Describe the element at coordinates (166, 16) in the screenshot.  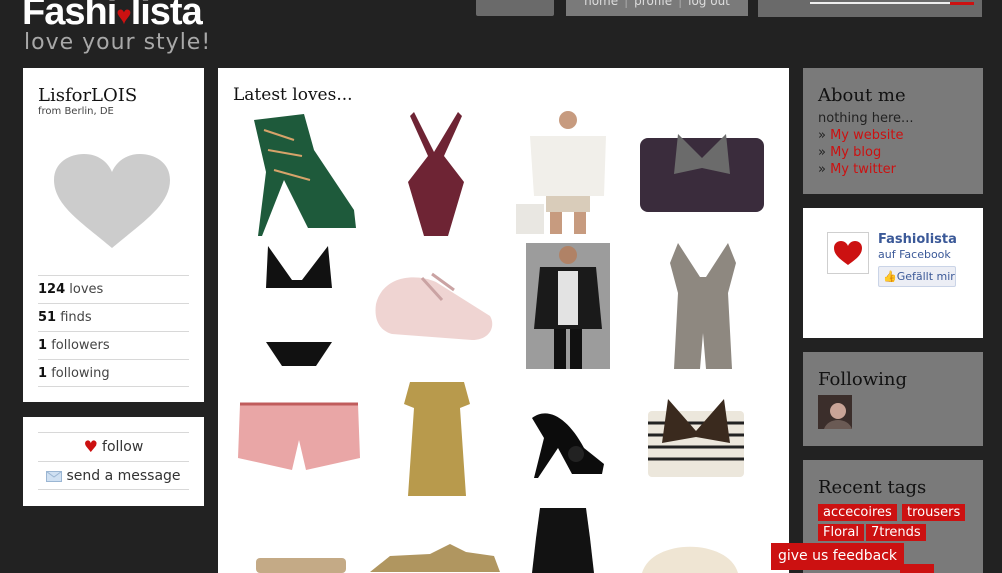
I see `logo-text-end: lista` at that location.